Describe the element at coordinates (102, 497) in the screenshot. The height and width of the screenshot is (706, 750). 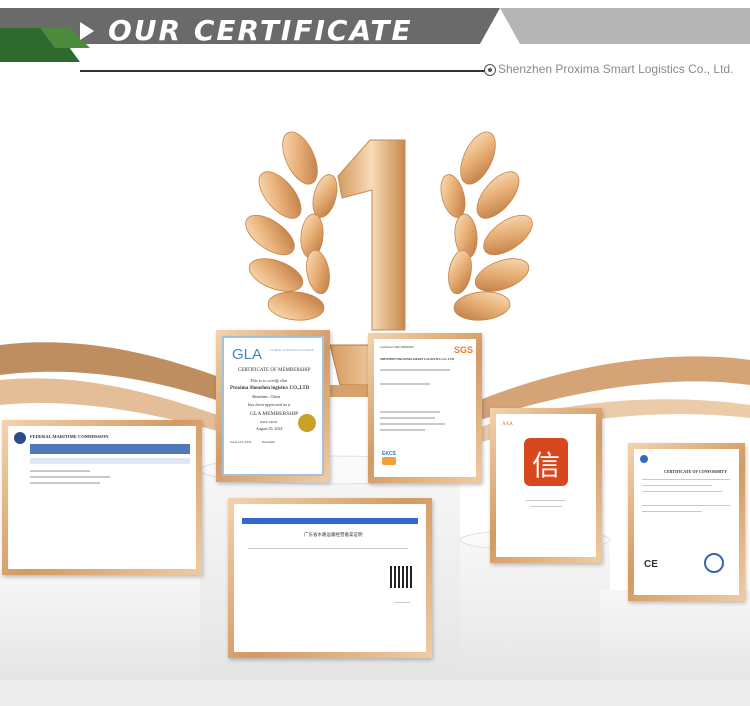
I see `fmc-certificate: FEDERAL MARITIME COMMISSION` at that location.